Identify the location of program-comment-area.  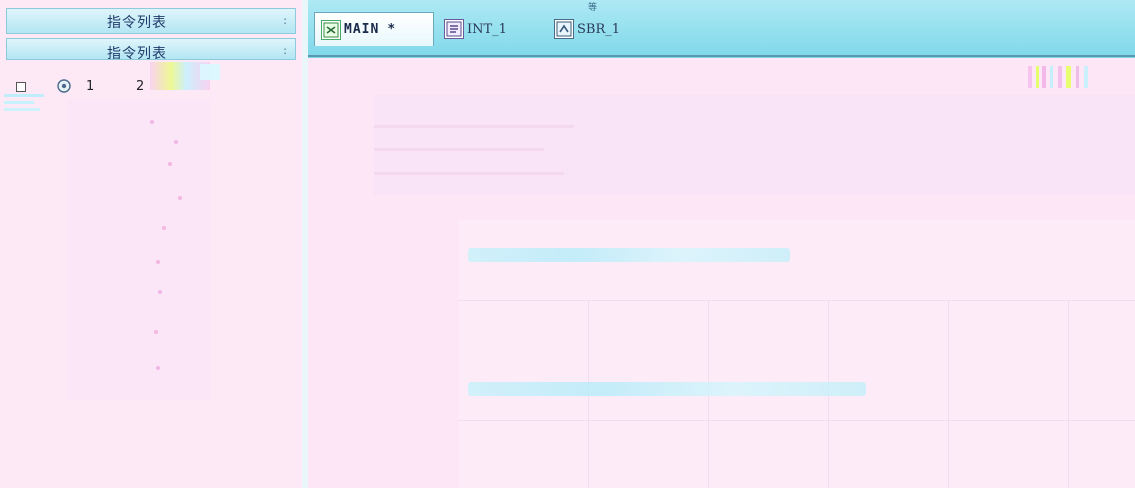
(754, 145).